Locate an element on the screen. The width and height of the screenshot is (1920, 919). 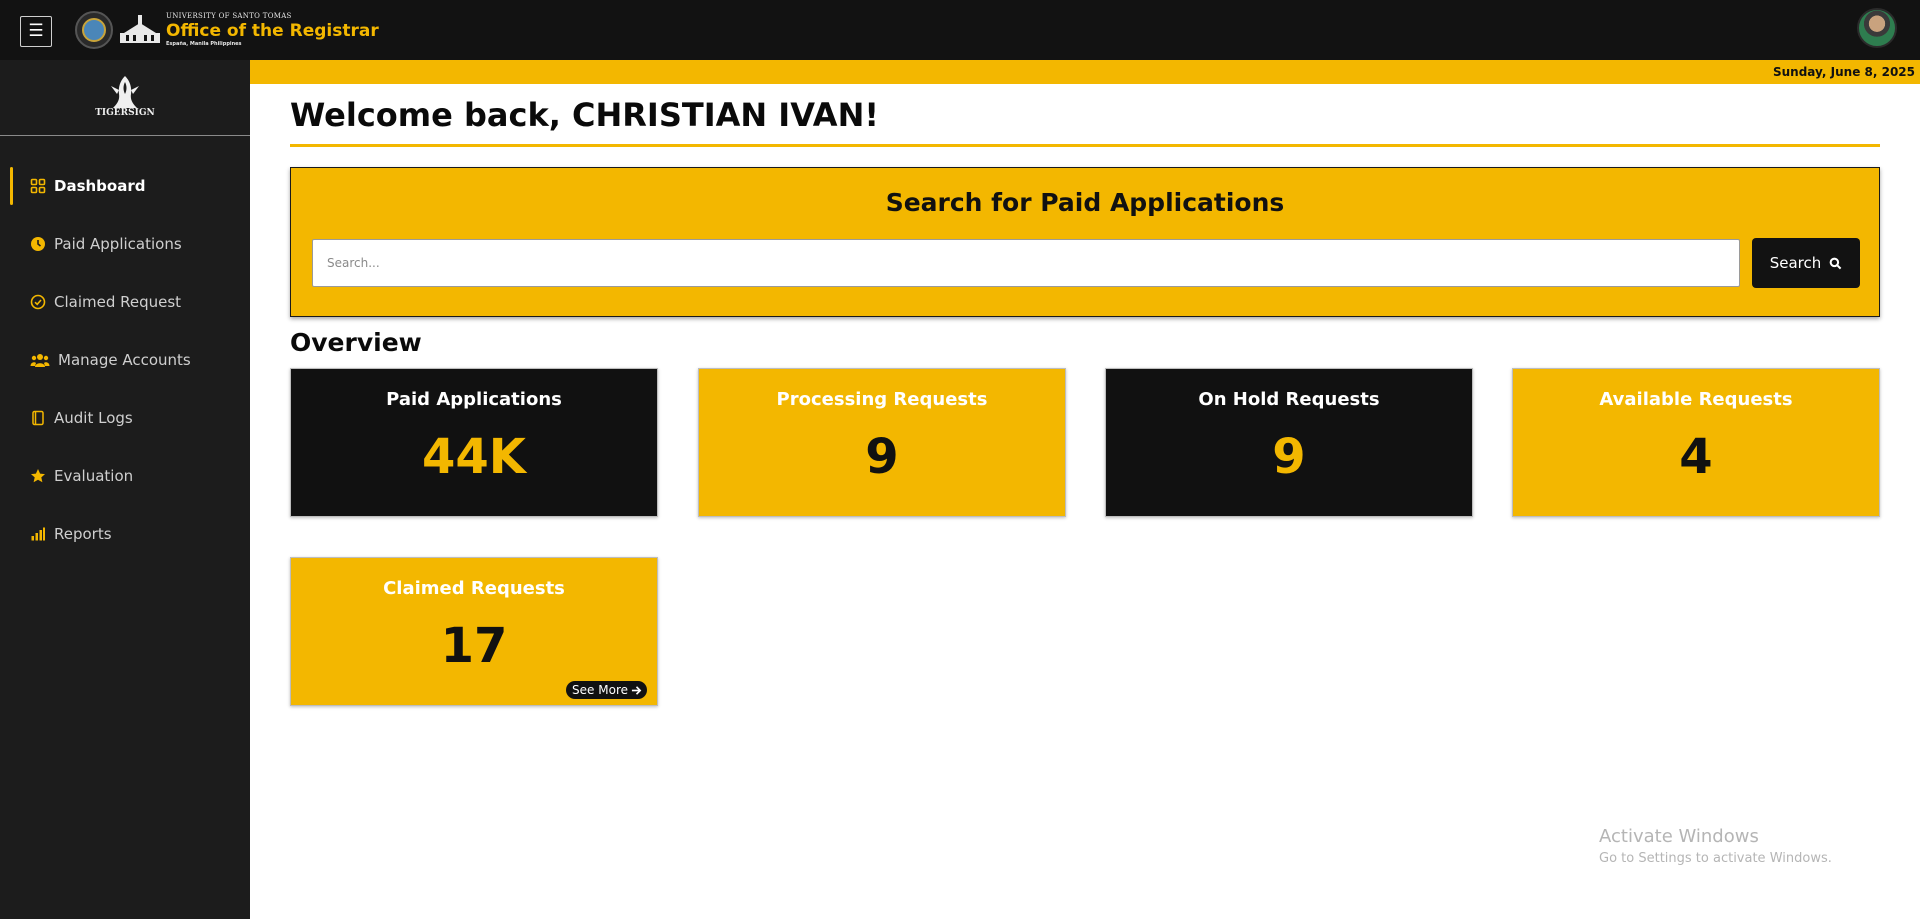
arrow-right-icon is located at coordinates (636, 690).